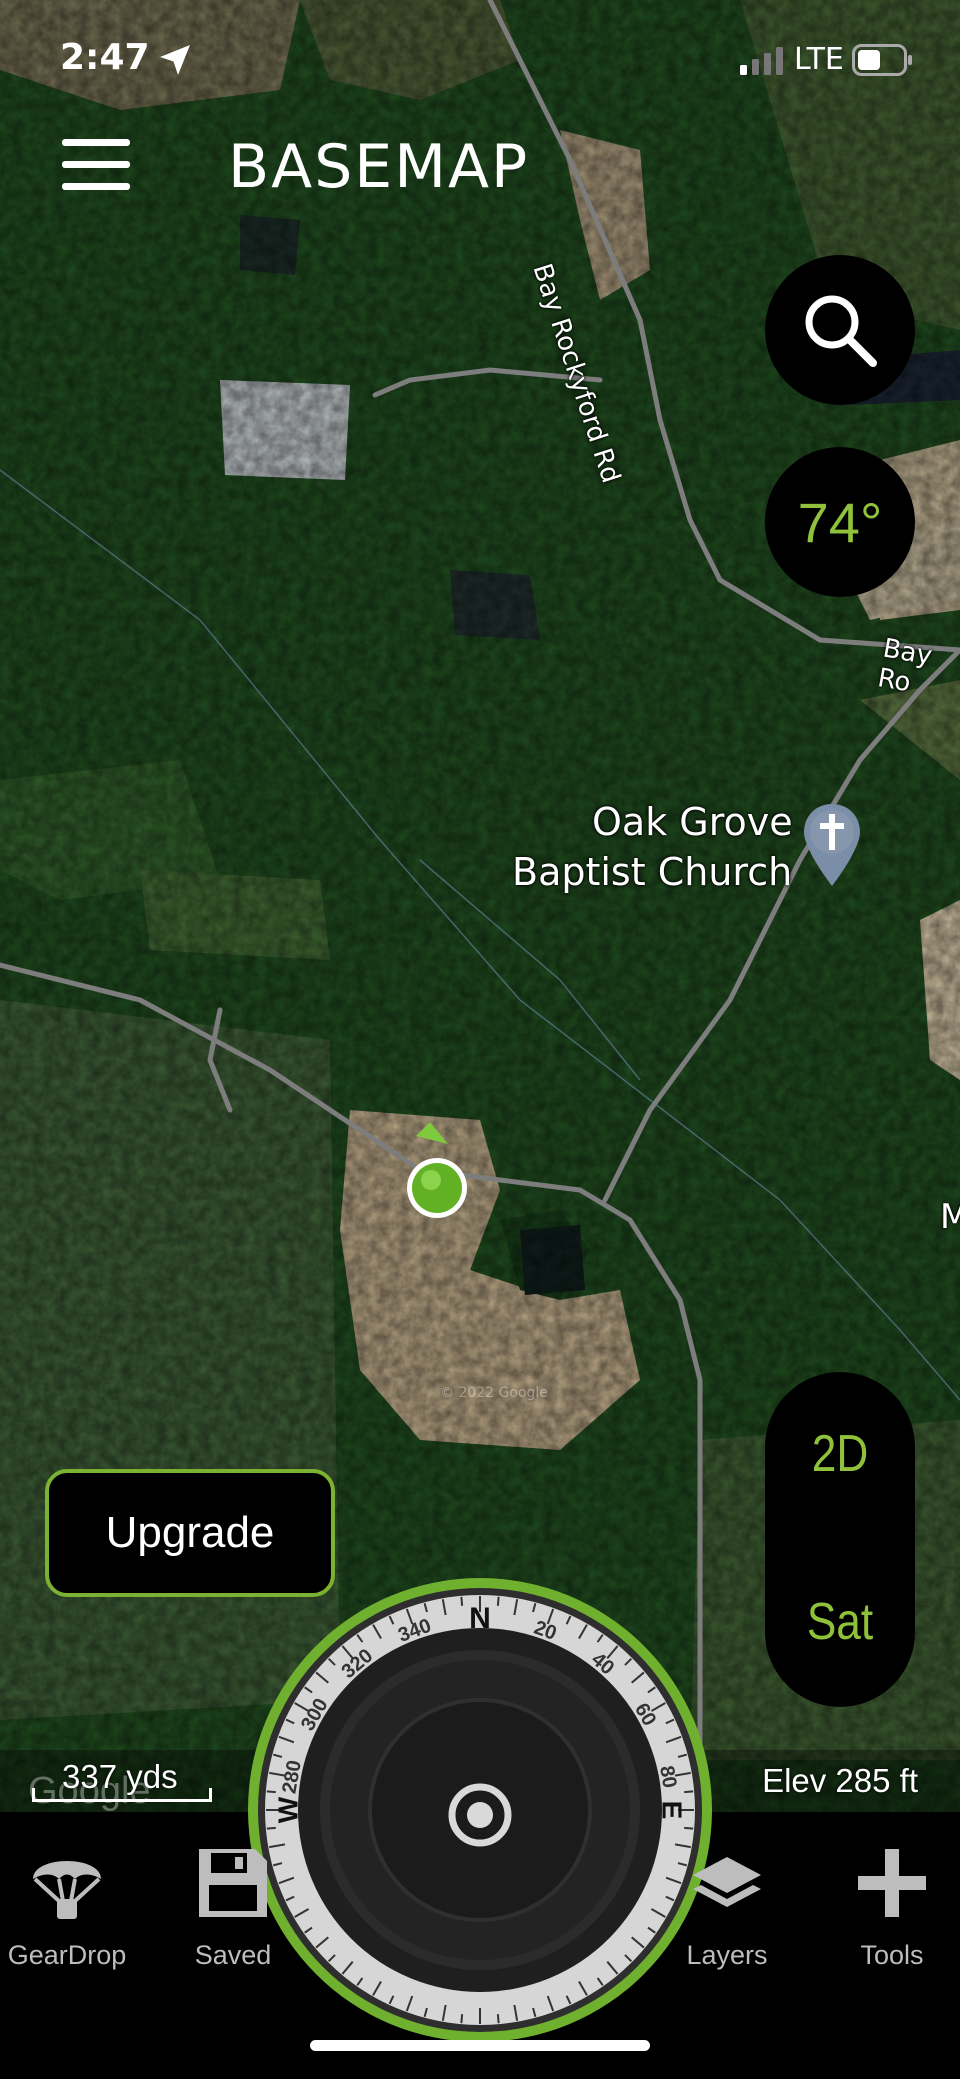  Describe the element at coordinates (727, 1955) in the screenshot. I see `tab-layers-label: Layers` at that location.